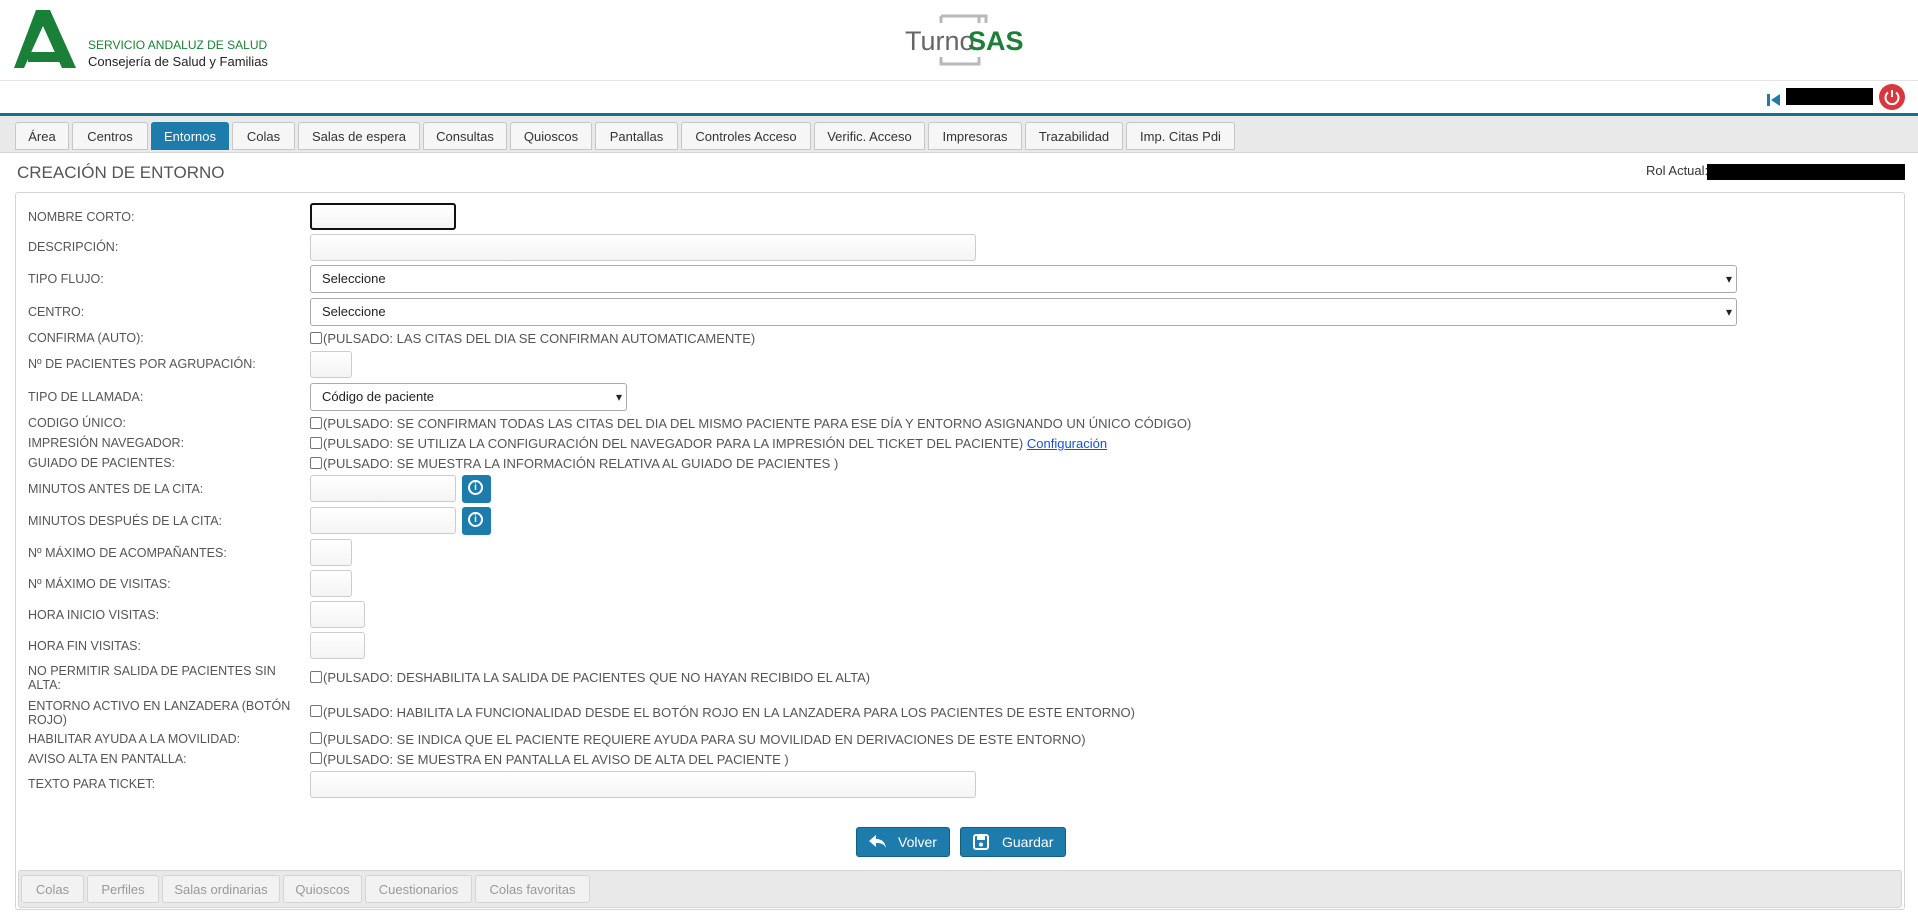  I want to click on subtab-perfiles: Perfiles, so click(123, 889).